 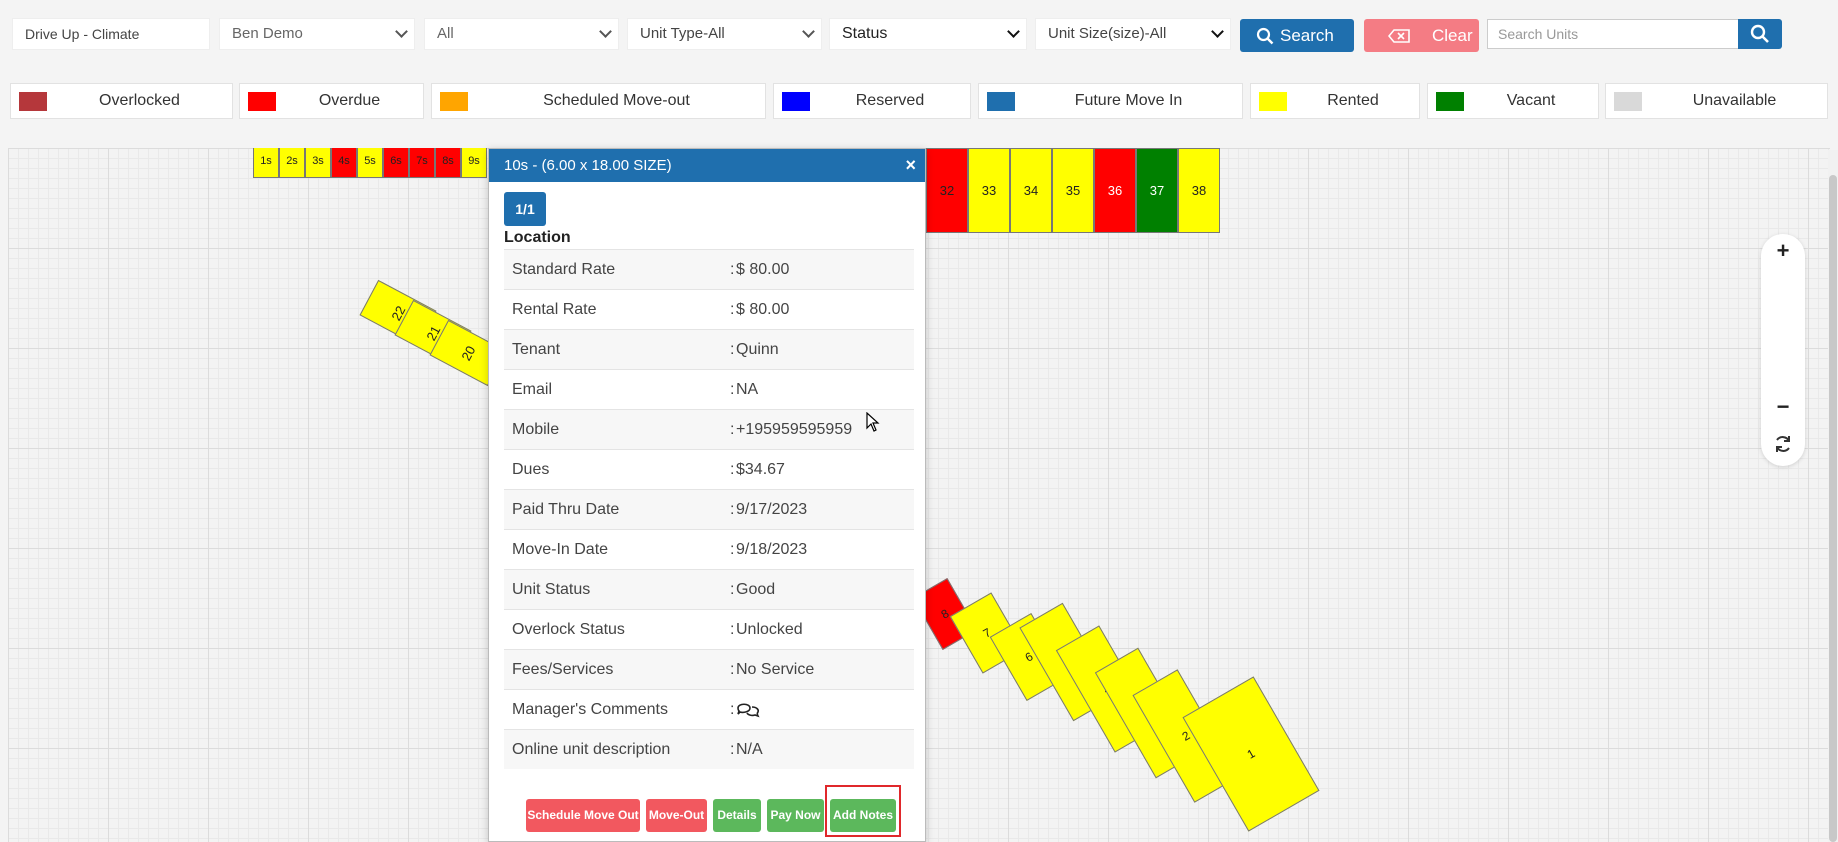 What do you see at coordinates (1452, 35) in the screenshot?
I see `clear-button-label: Clear` at bounding box center [1452, 35].